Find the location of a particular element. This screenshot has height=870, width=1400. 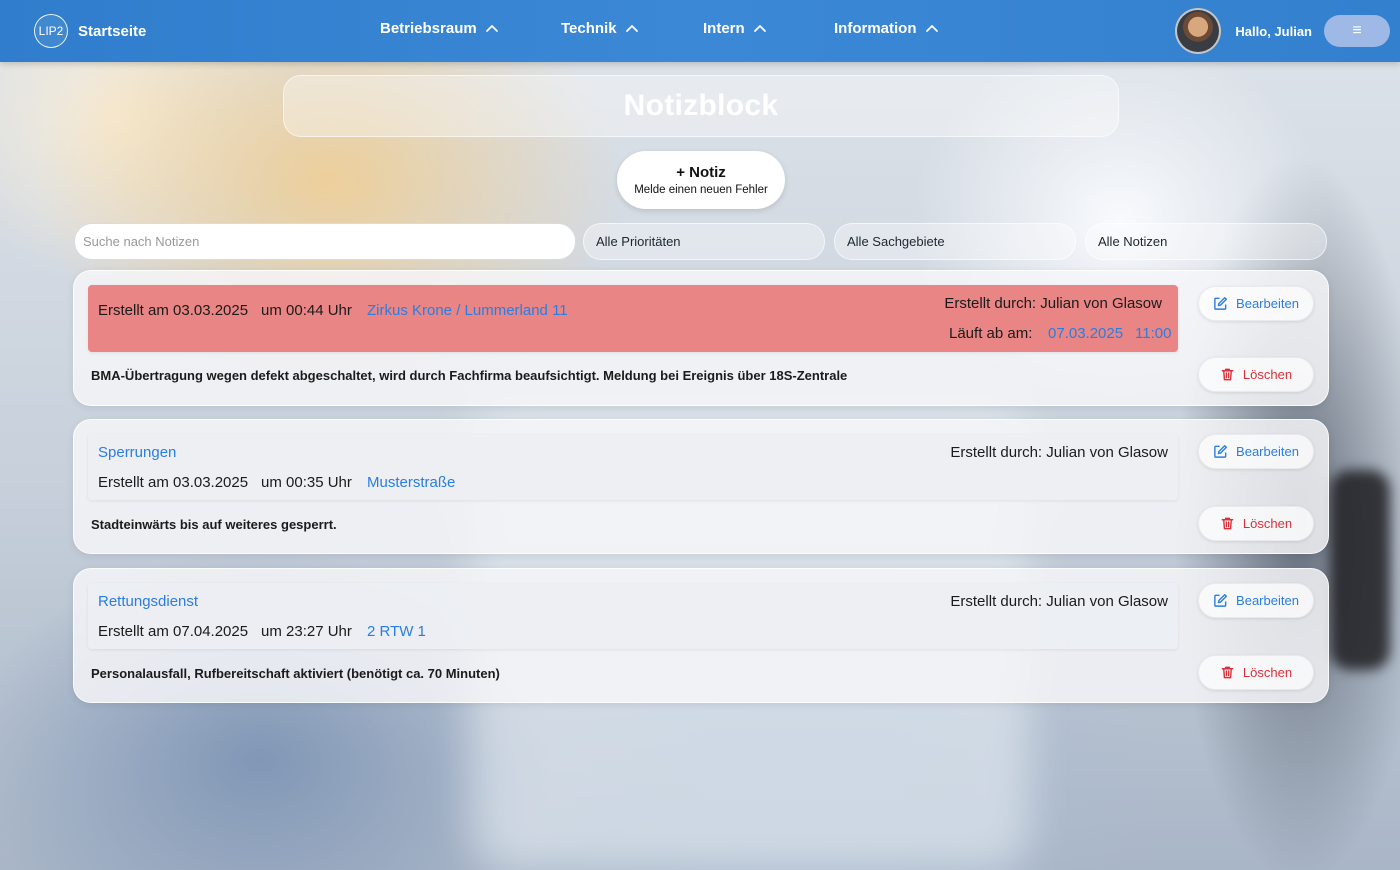

priority-filter-value: Alle Prioritäten is located at coordinates (638, 241).